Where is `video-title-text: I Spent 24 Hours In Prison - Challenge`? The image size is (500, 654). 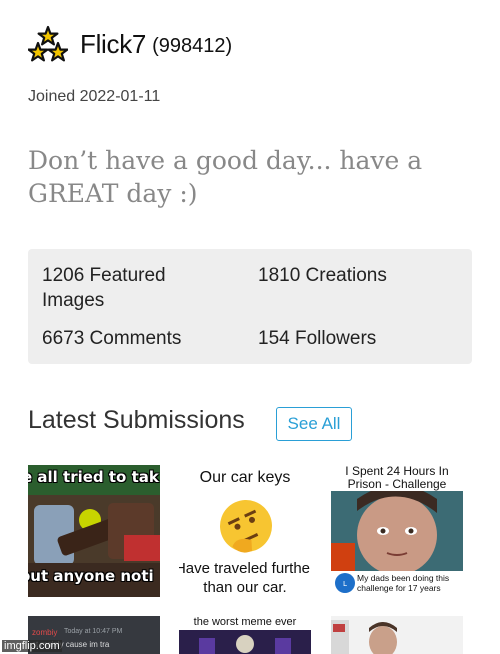 video-title-text: I Spent 24 Hours In Prison - Challenge is located at coordinates (397, 478).